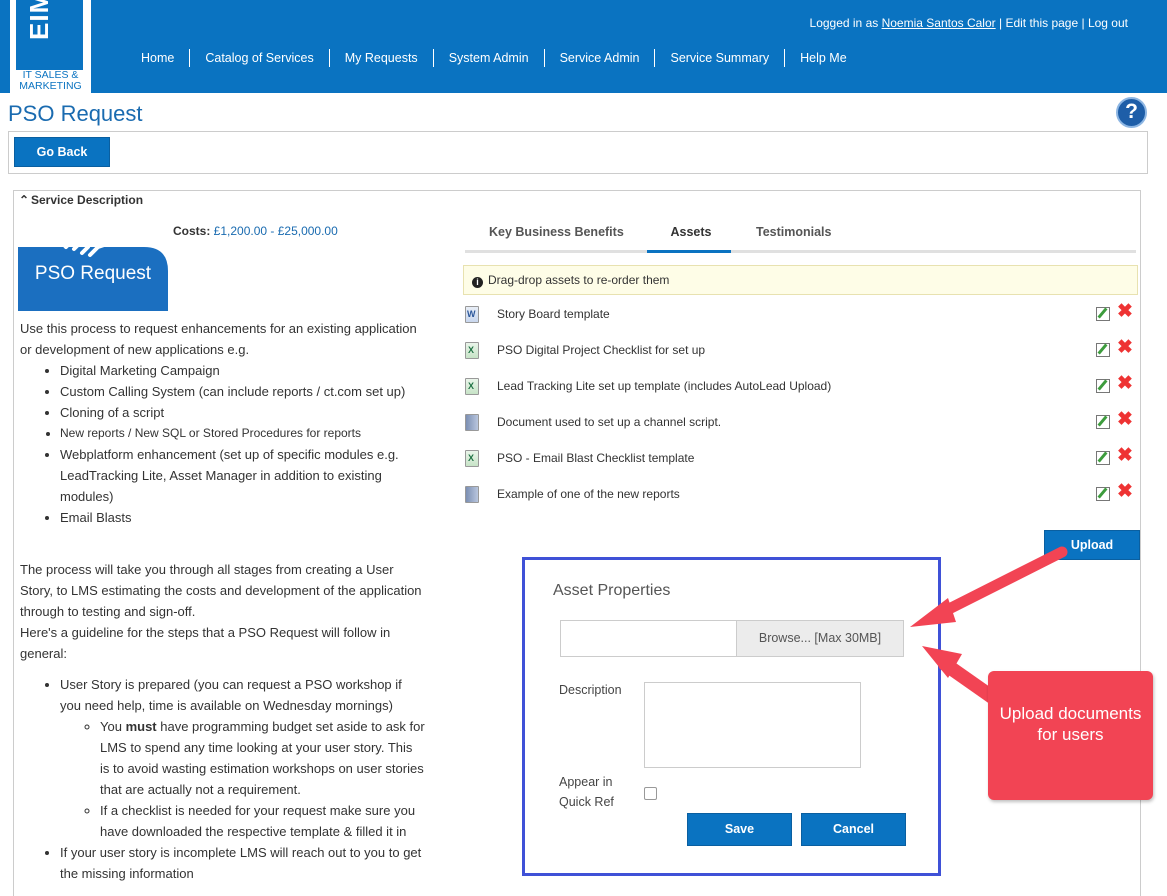  What do you see at coordinates (1041, 23) in the screenshot?
I see `edit-page-link: Edit this page` at bounding box center [1041, 23].